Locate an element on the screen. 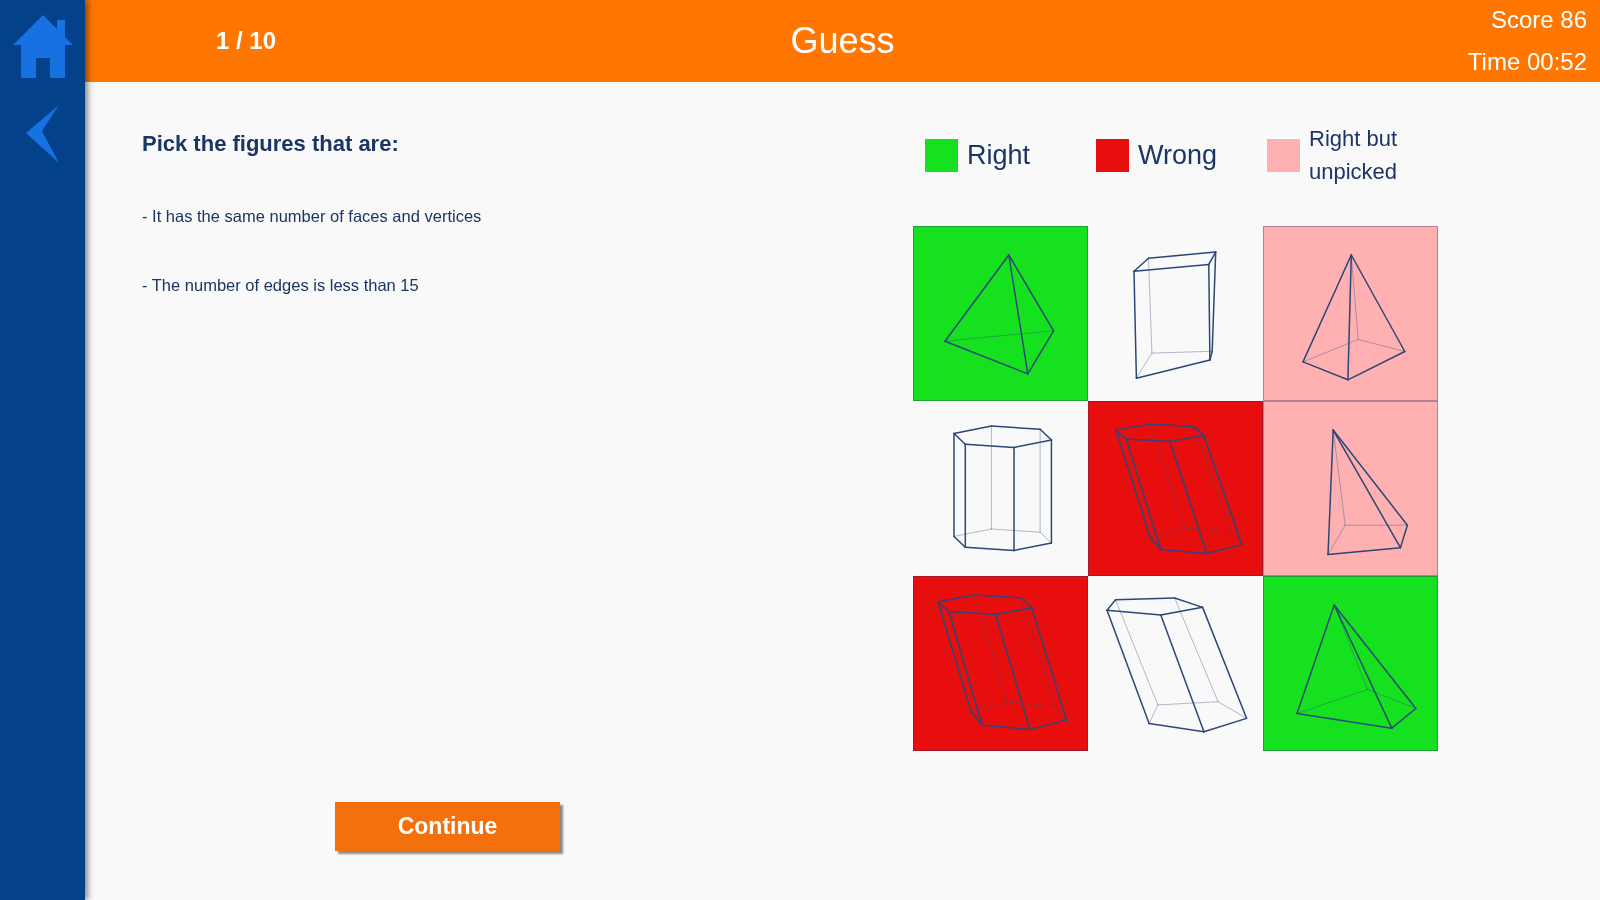  criterion-text: - The number of edges is less than 15 is located at coordinates (281, 285).